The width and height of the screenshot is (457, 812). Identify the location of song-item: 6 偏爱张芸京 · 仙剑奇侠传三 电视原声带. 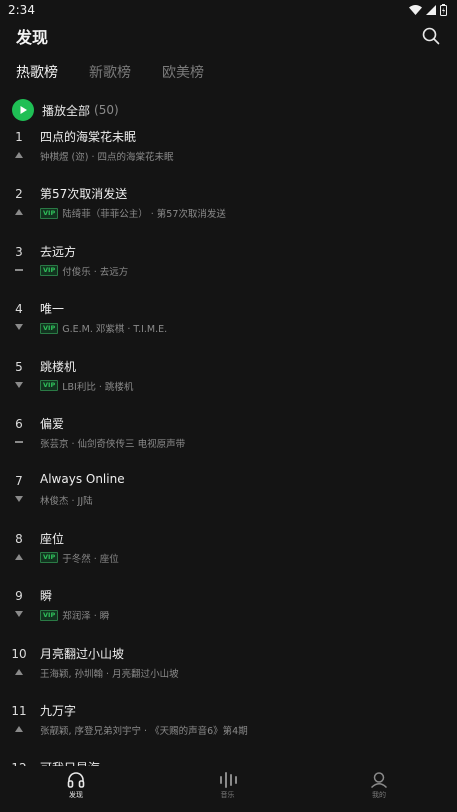
(228, 436).